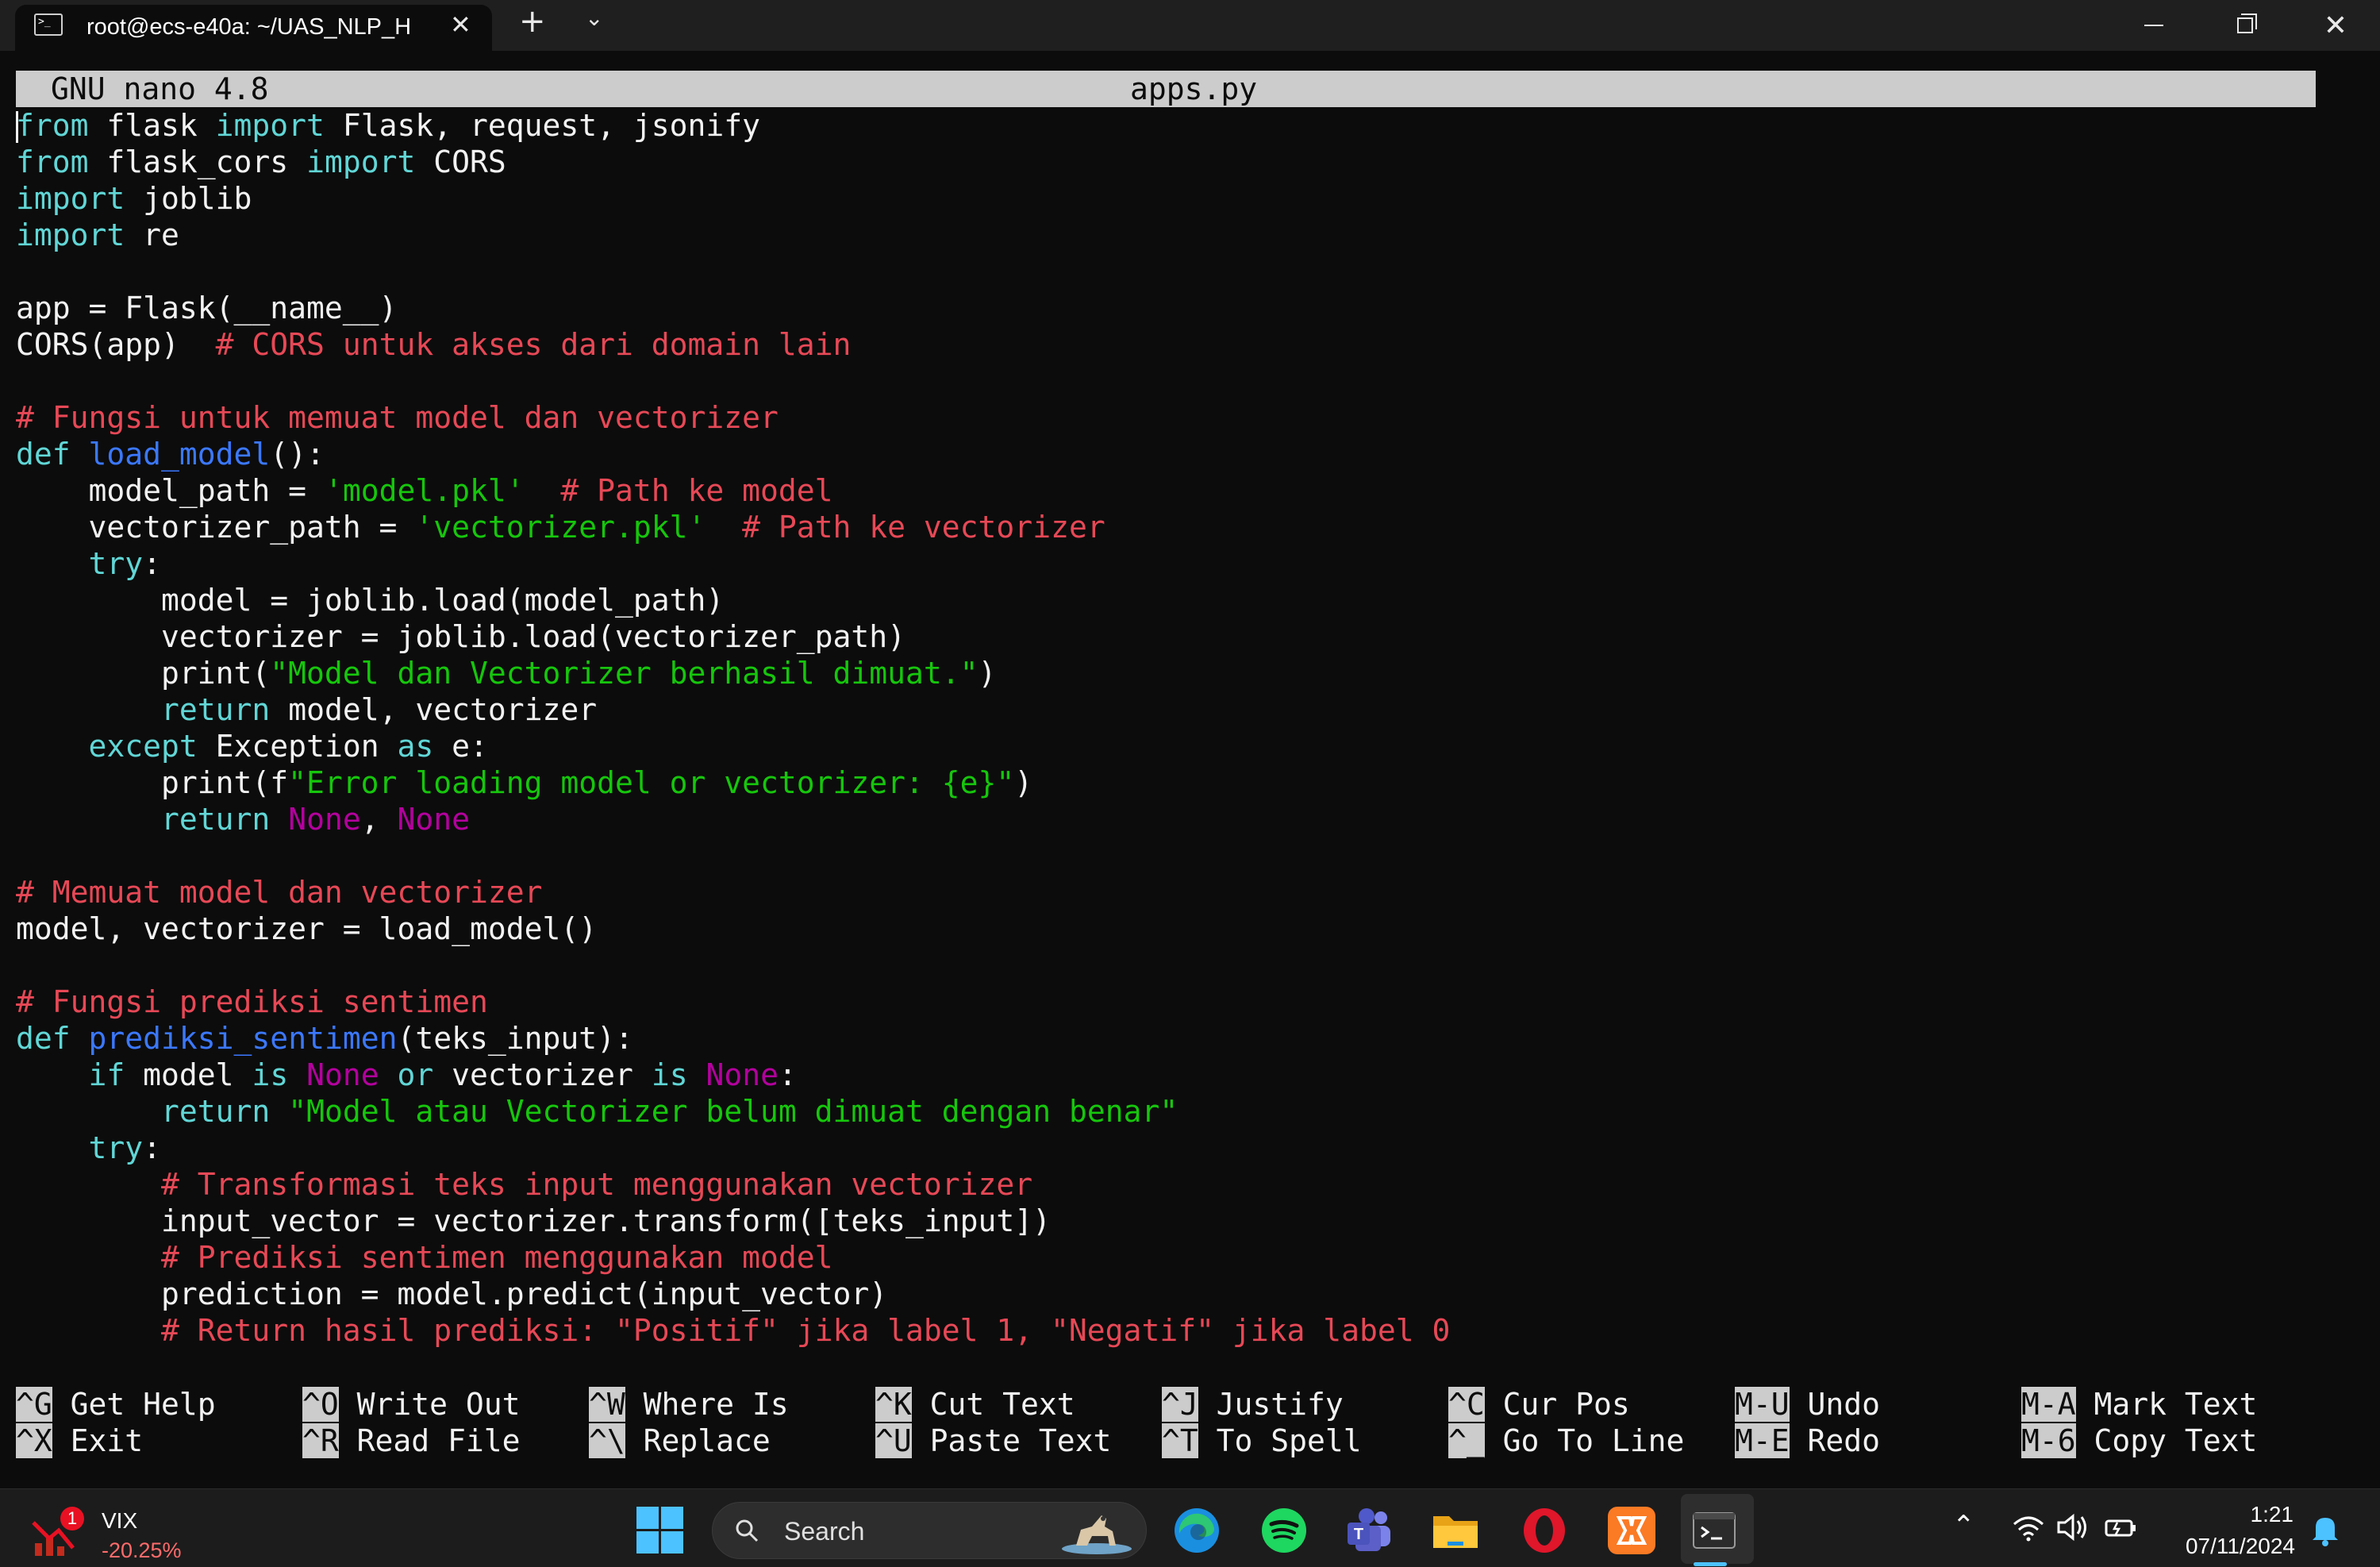  I want to click on widget-title: VIX, so click(120, 1520).